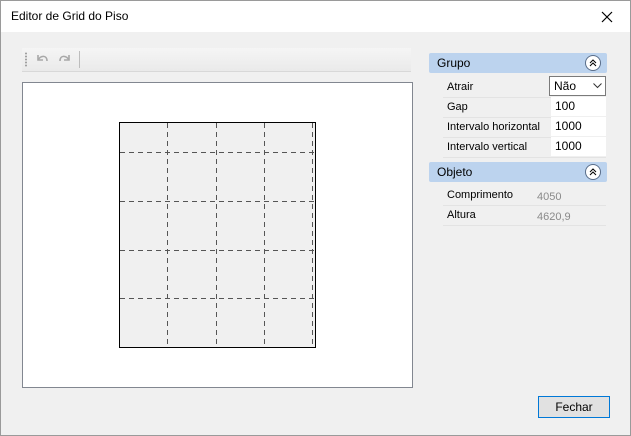 This screenshot has width=631, height=436. I want to click on property-row-intervalo-horizontal: Intervalo horizontal 1000, so click(524, 127).